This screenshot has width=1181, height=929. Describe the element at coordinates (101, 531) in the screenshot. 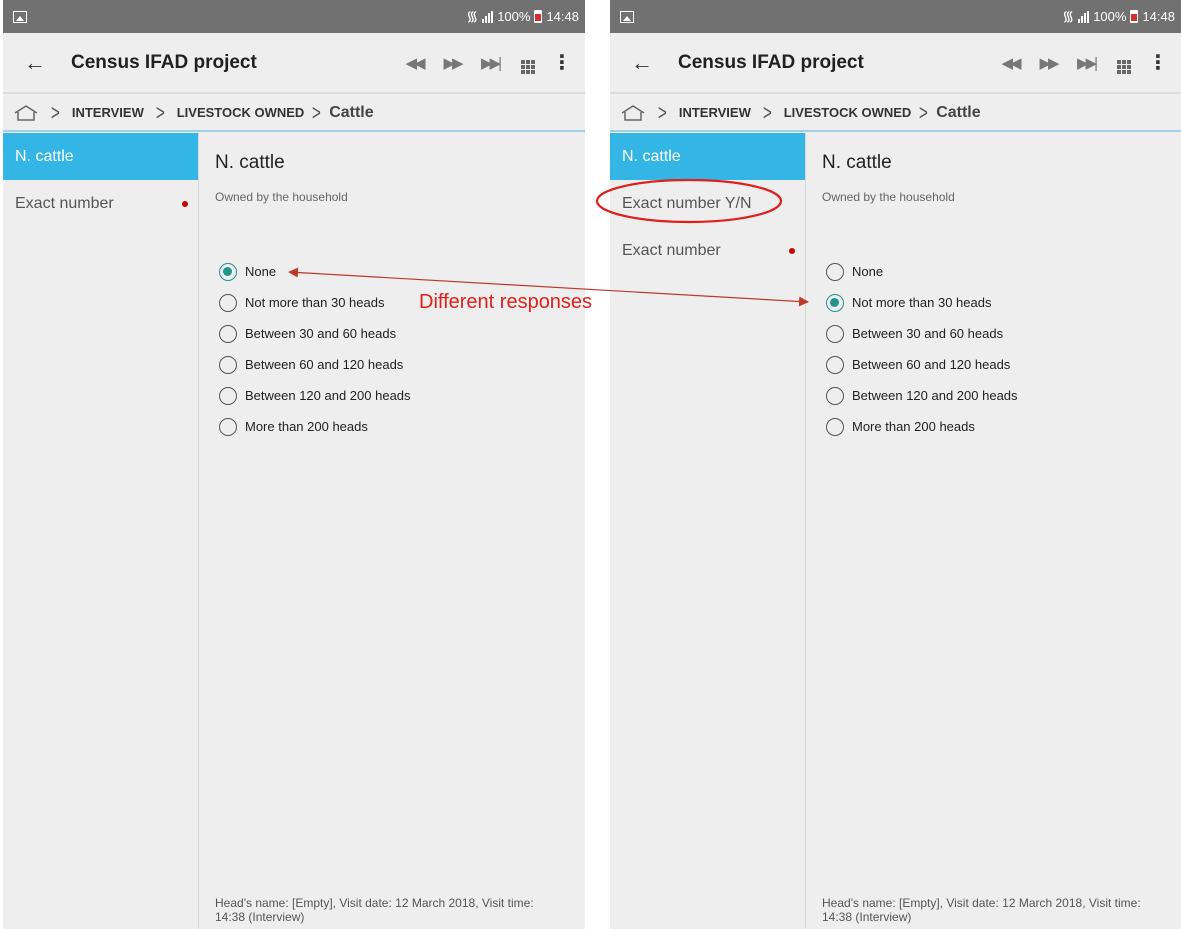

I see `question-list: N. cattle Exact number` at that location.